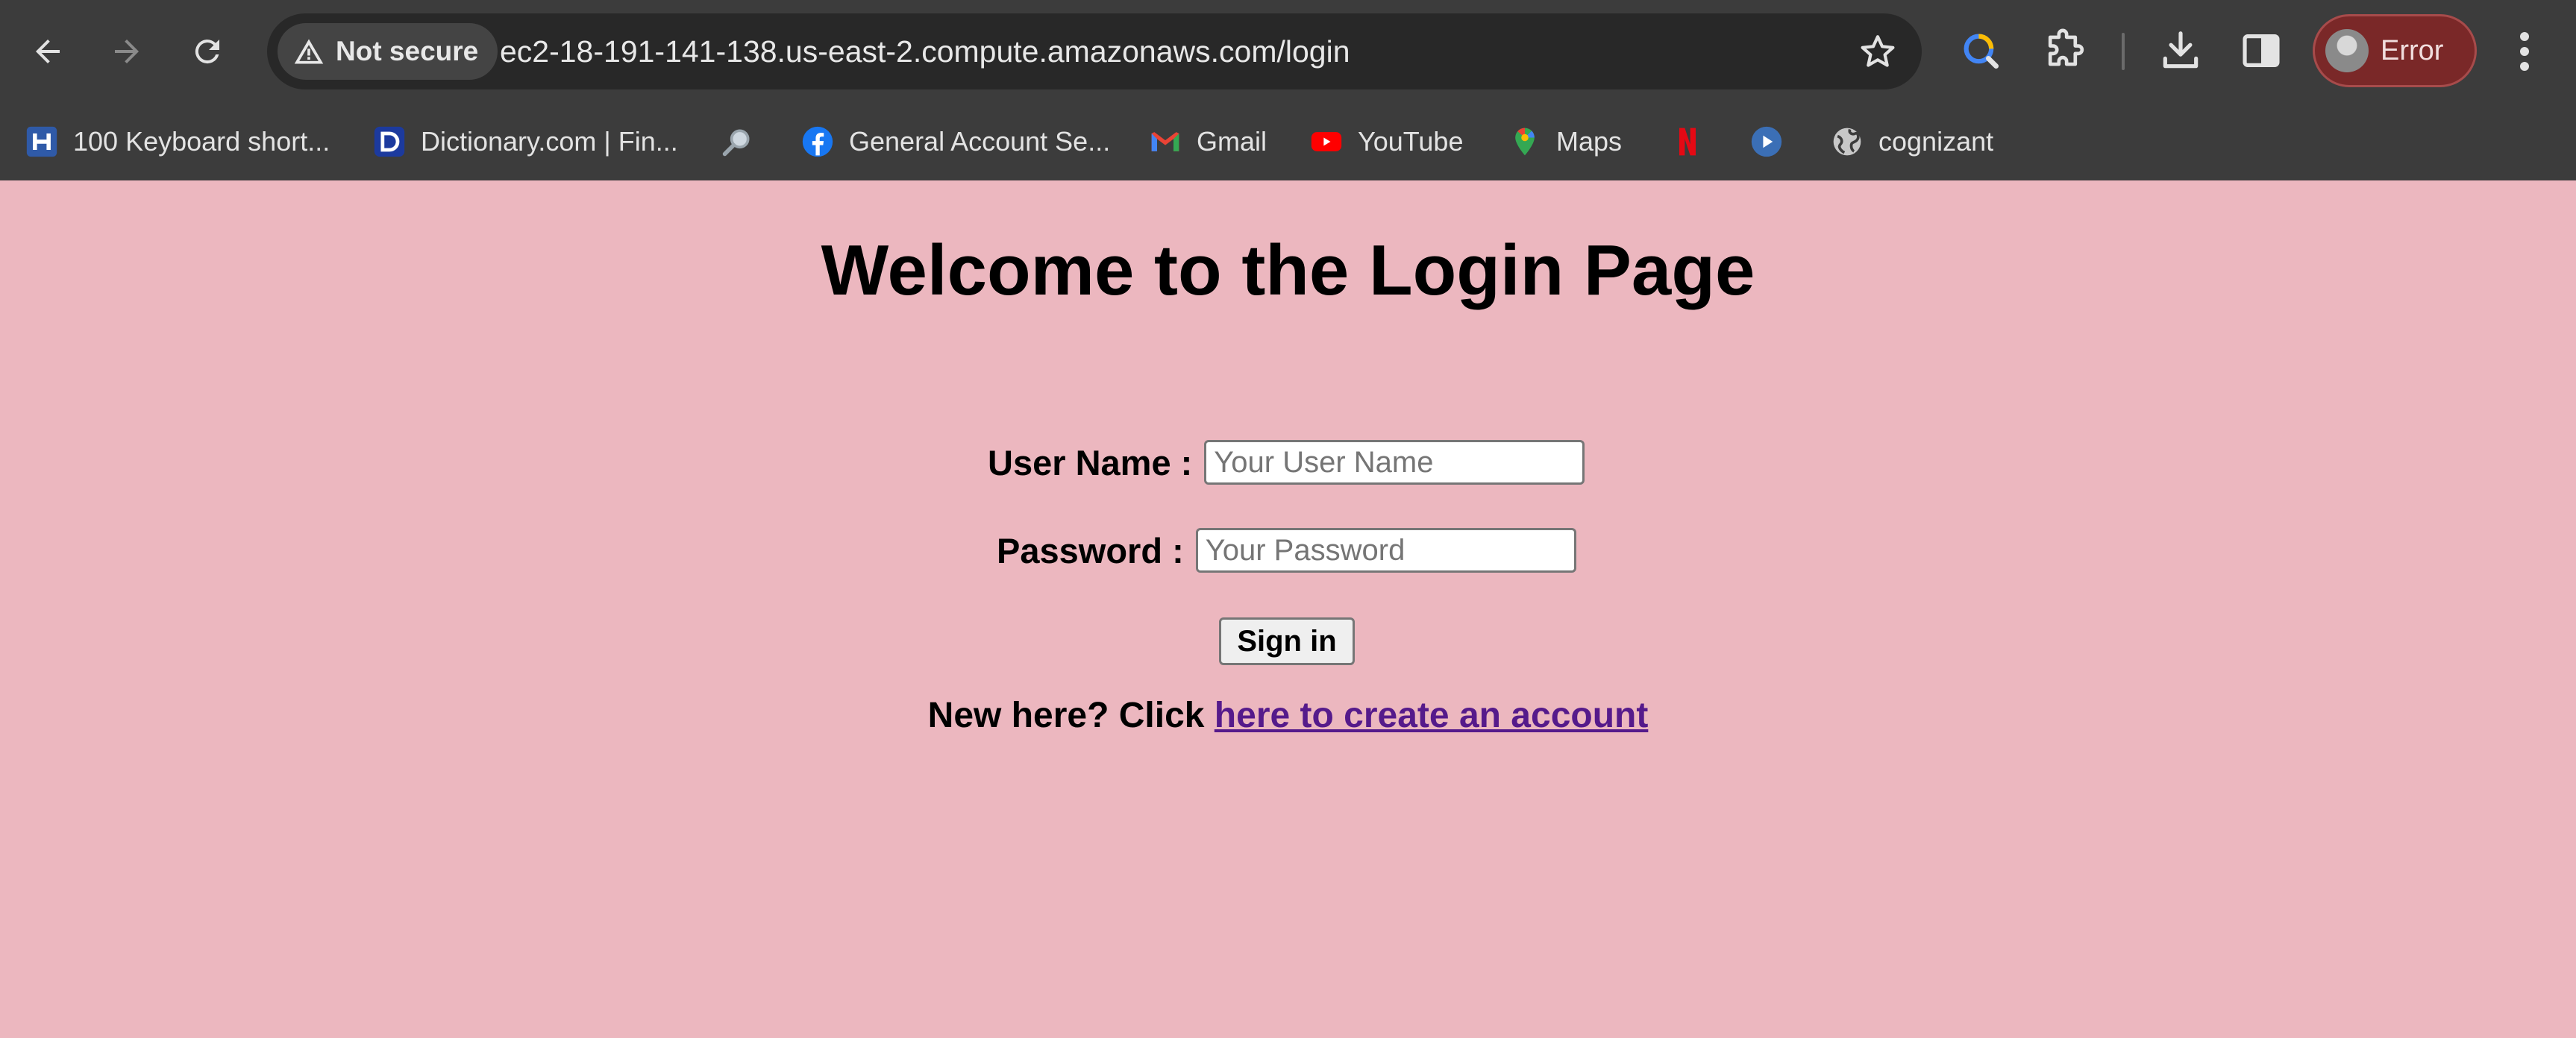 Image resolution: width=2576 pixels, height=1038 pixels. What do you see at coordinates (1432, 715) in the screenshot?
I see `create-account-link: here to create an account` at bounding box center [1432, 715].